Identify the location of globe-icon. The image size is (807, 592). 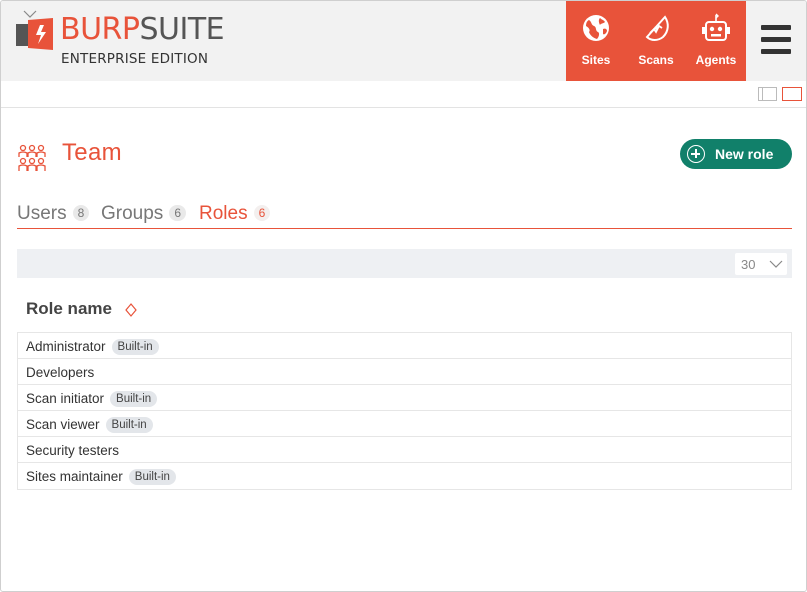
(596, 28).